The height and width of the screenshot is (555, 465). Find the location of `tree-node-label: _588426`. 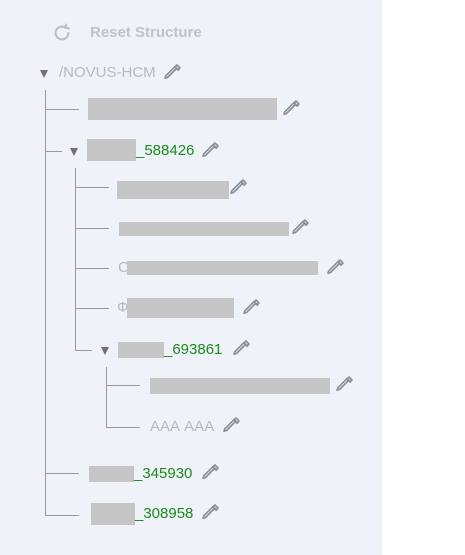

tree-node-label: _588426 is located at coordinates (165, 151).